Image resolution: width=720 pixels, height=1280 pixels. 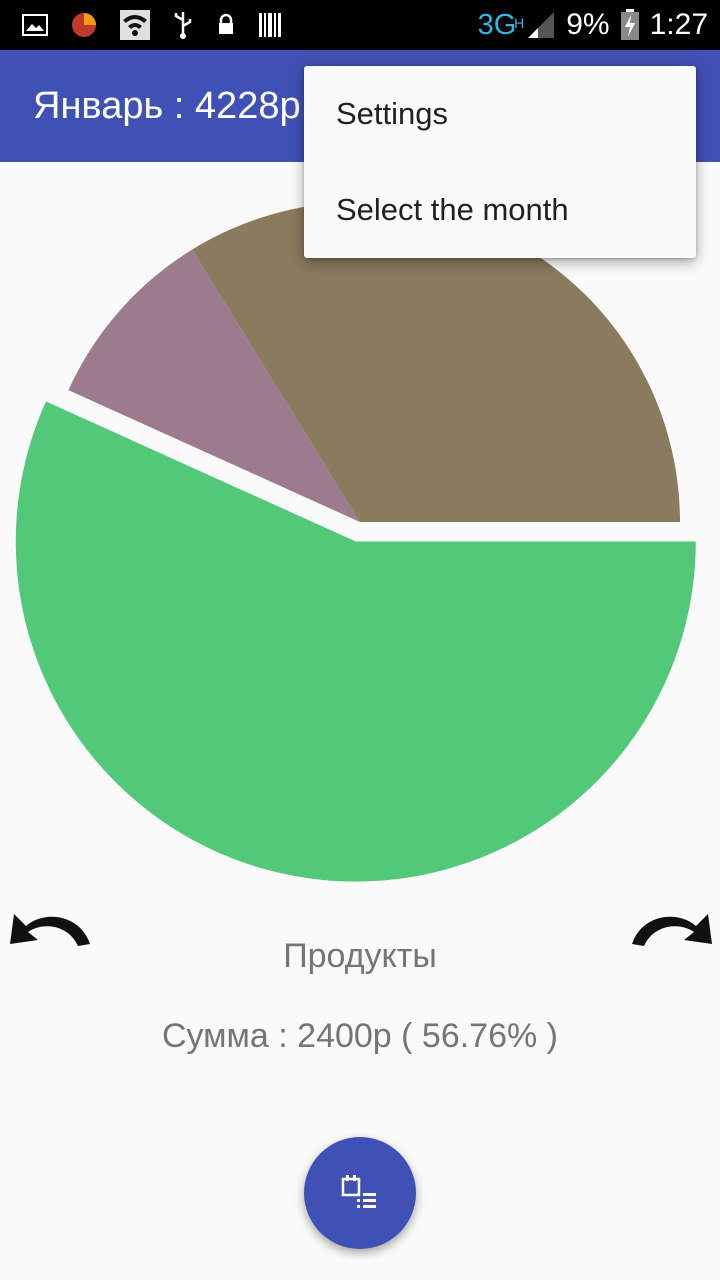 I want to click on app-notification-icon, so click(x=84, y=25).